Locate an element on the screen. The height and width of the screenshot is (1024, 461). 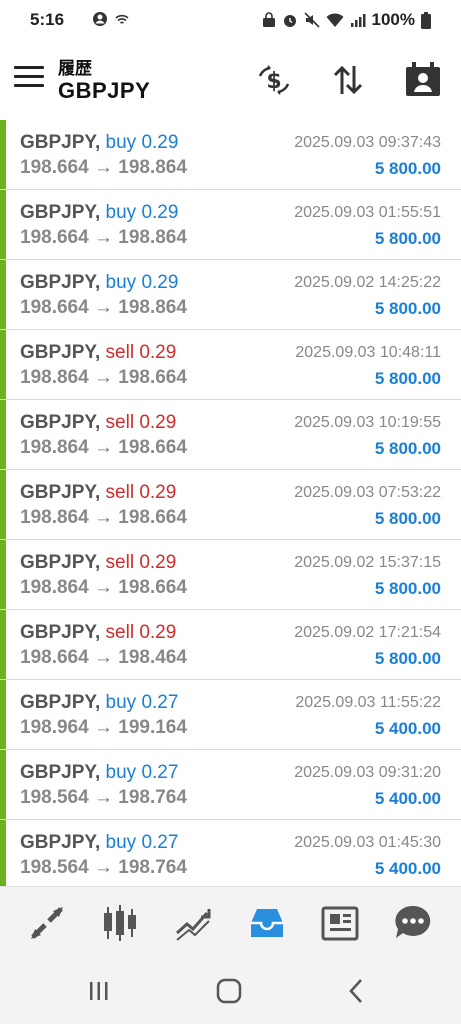
trade-icon is located at coordinates (193, 923).